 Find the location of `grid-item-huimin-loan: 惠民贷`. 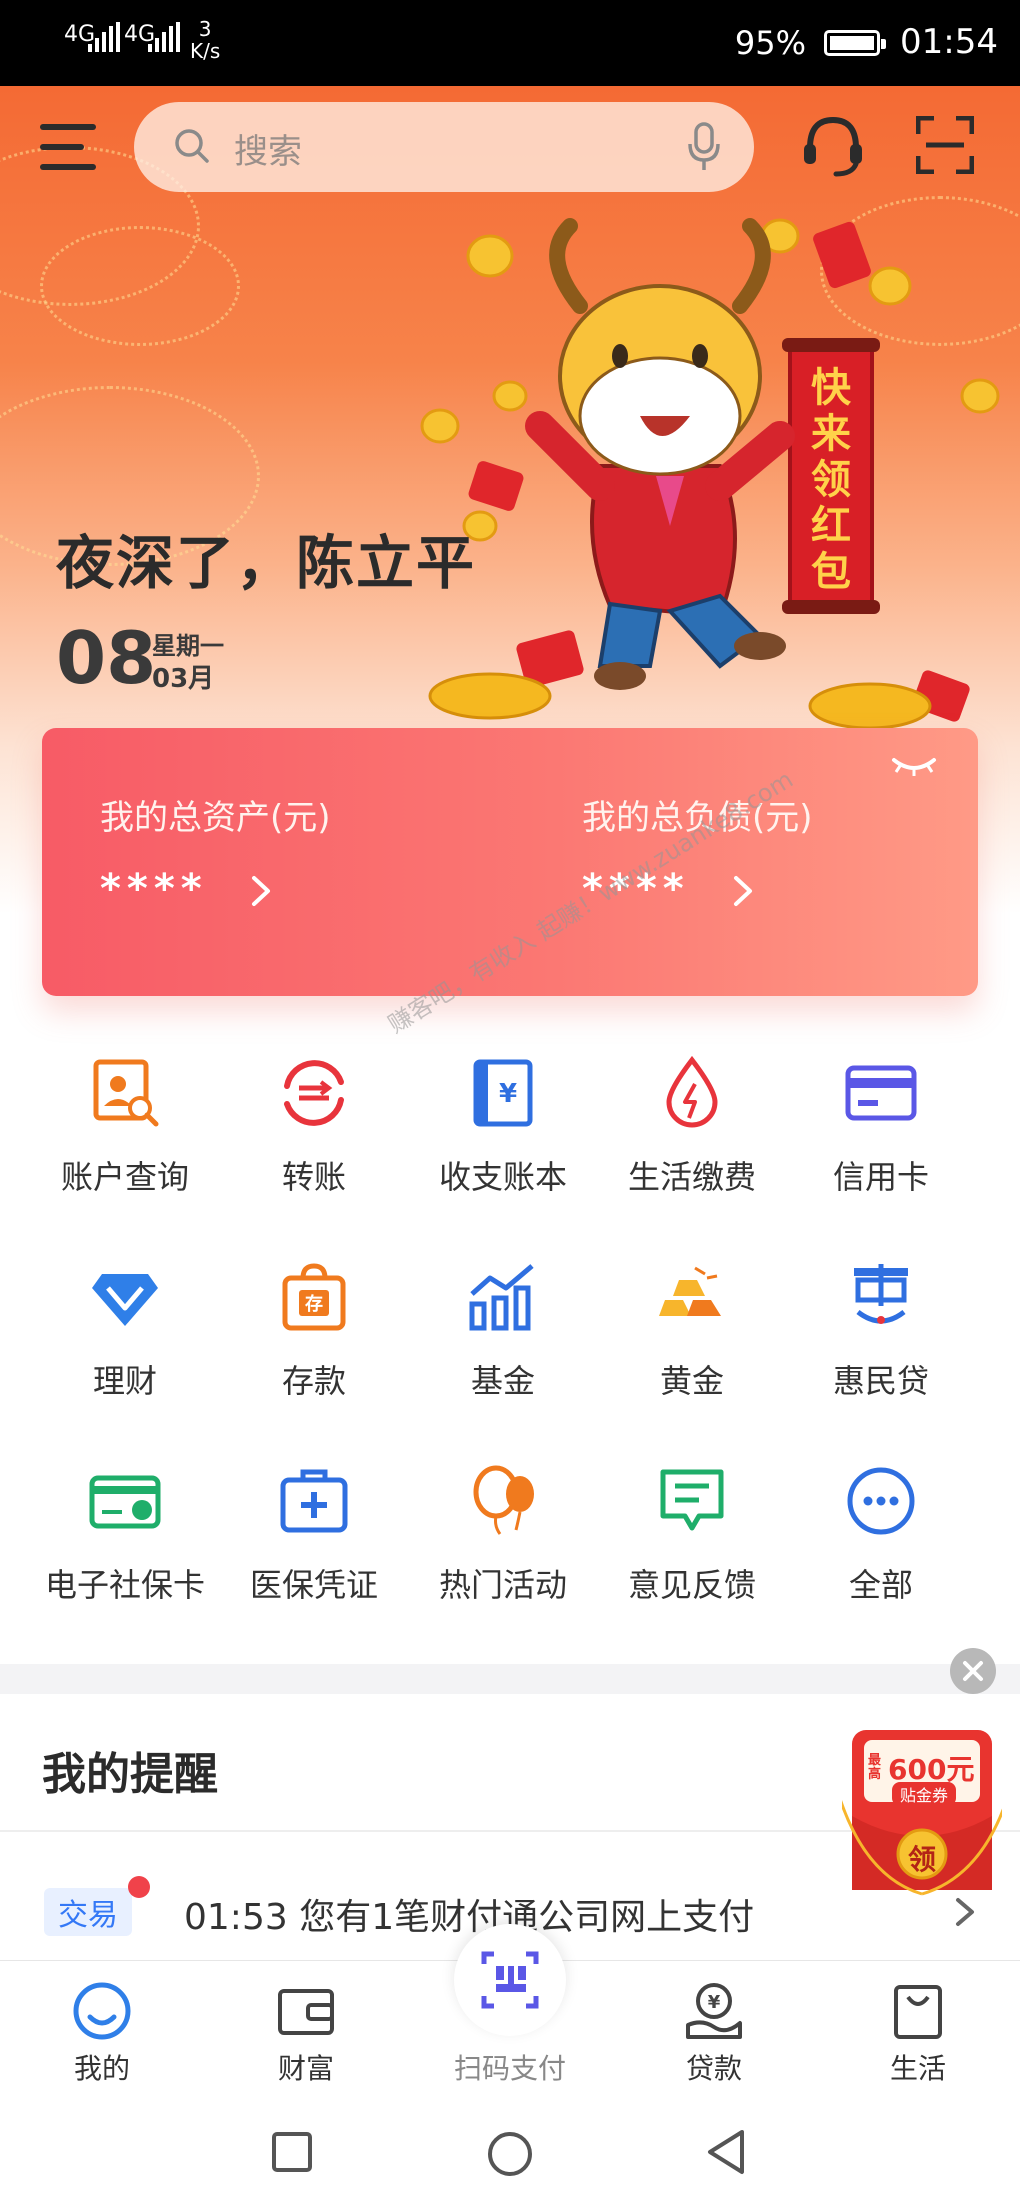

grid-item-huimin-loan: 惠民贷 is located at coordinates (881, 1339).